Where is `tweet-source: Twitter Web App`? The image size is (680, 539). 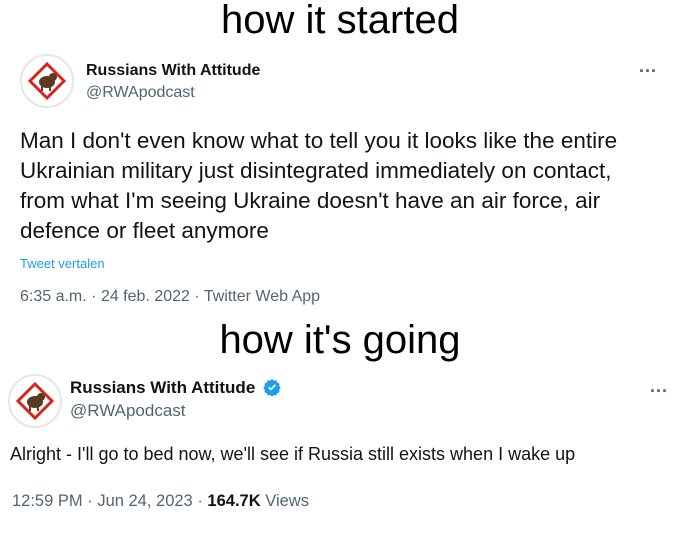
tweet-source: Twitter Web App is located at coordinates (262, 296).